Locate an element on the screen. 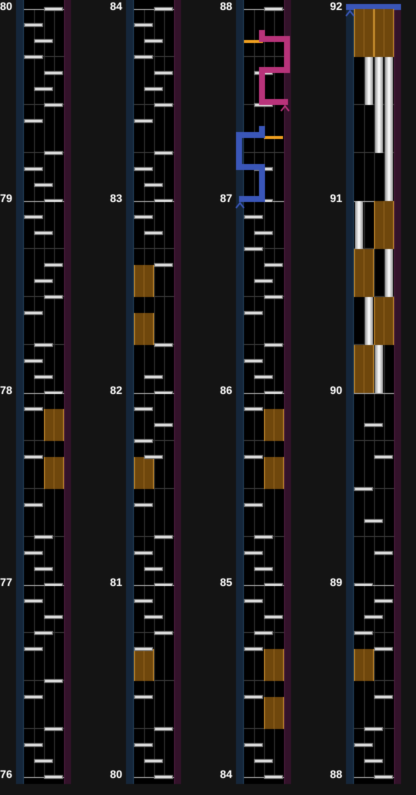  measure-number: 87 is located at coordinates (227, 199).